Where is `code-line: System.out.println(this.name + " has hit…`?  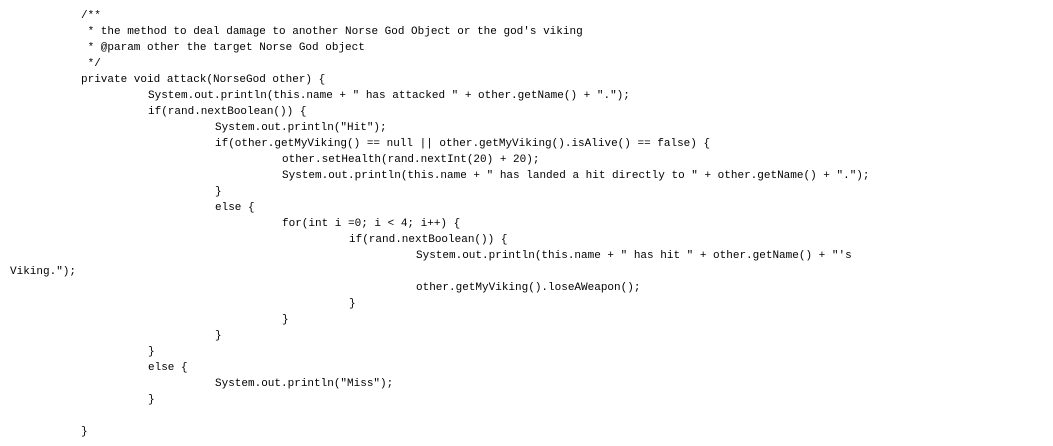
code-line: System.out.println(this.name + " has hit… is located at coordinates (634, 256).